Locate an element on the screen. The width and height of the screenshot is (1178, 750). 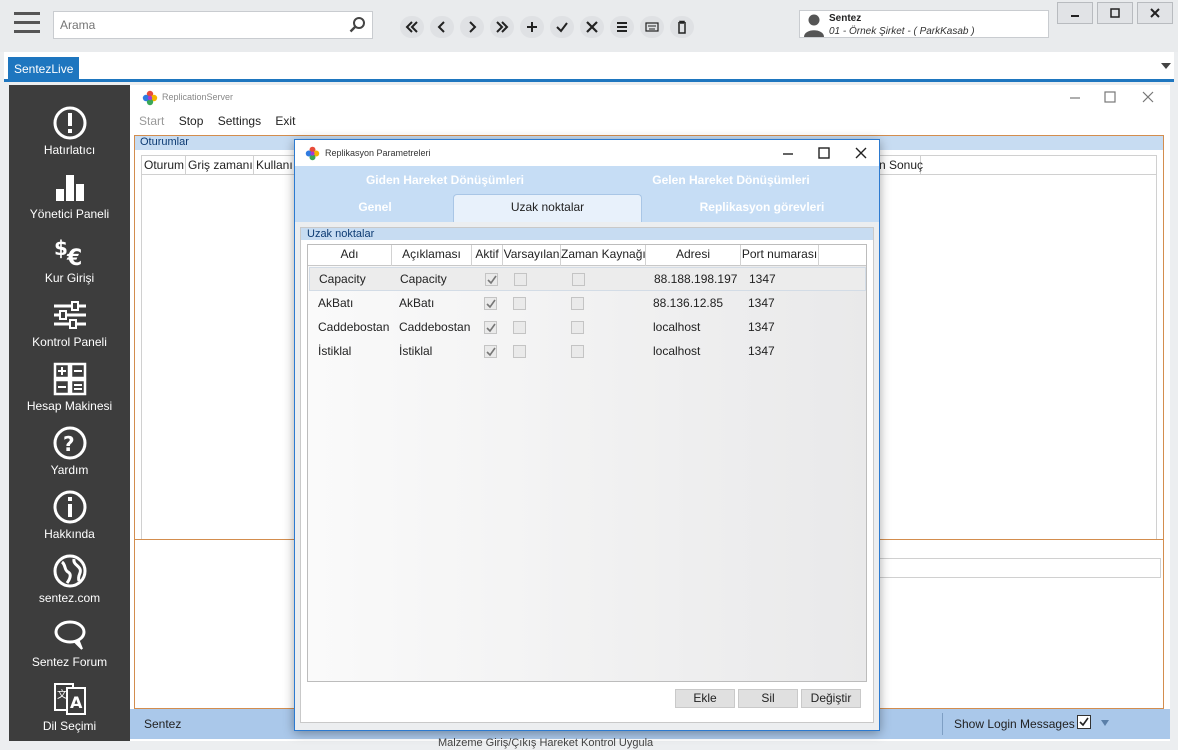
grid-row: İstiklal İstiklal localhost 1347 is located at coordinates (587, 352).